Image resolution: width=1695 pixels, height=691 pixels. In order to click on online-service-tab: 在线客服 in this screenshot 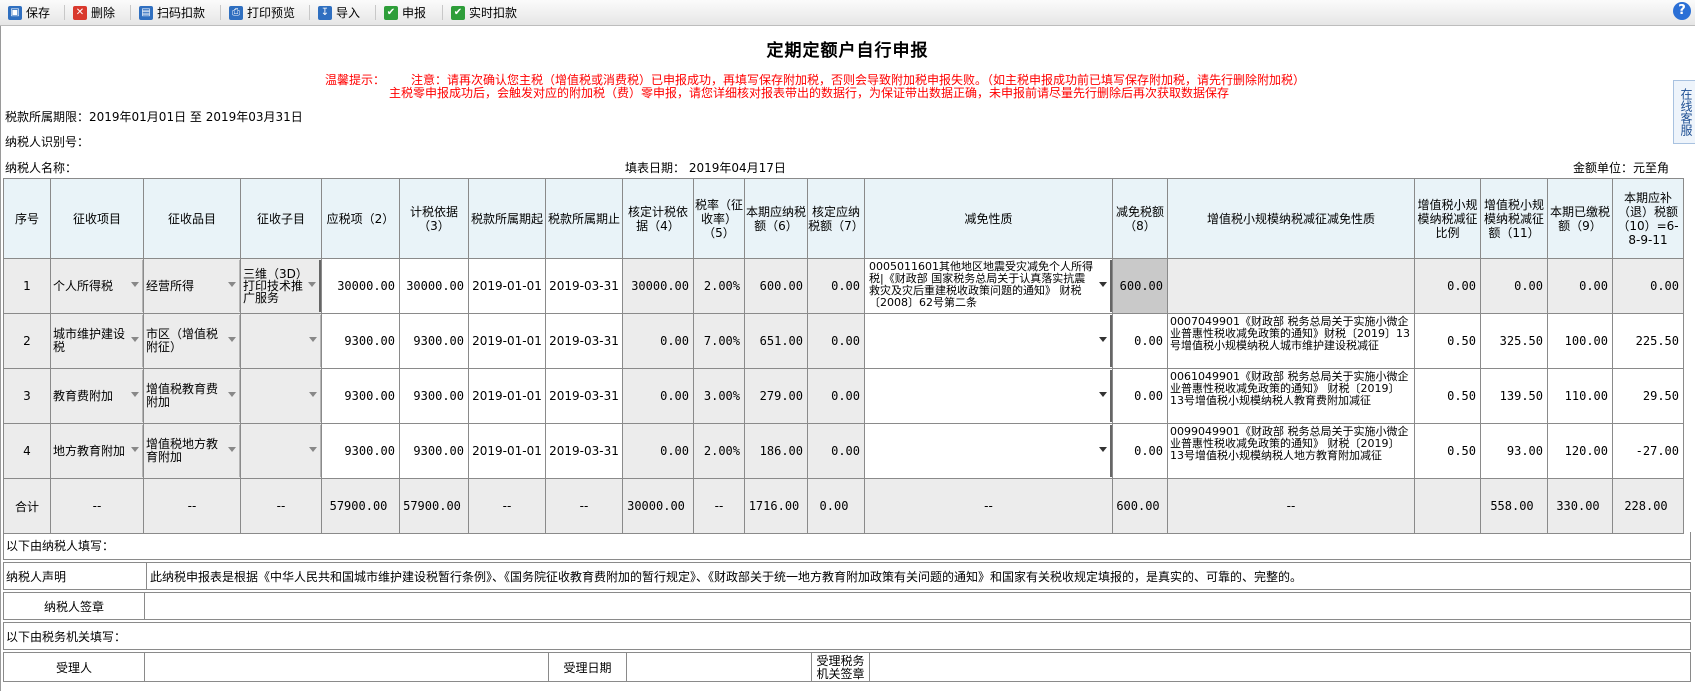, I will do `click(1684, 112)`.